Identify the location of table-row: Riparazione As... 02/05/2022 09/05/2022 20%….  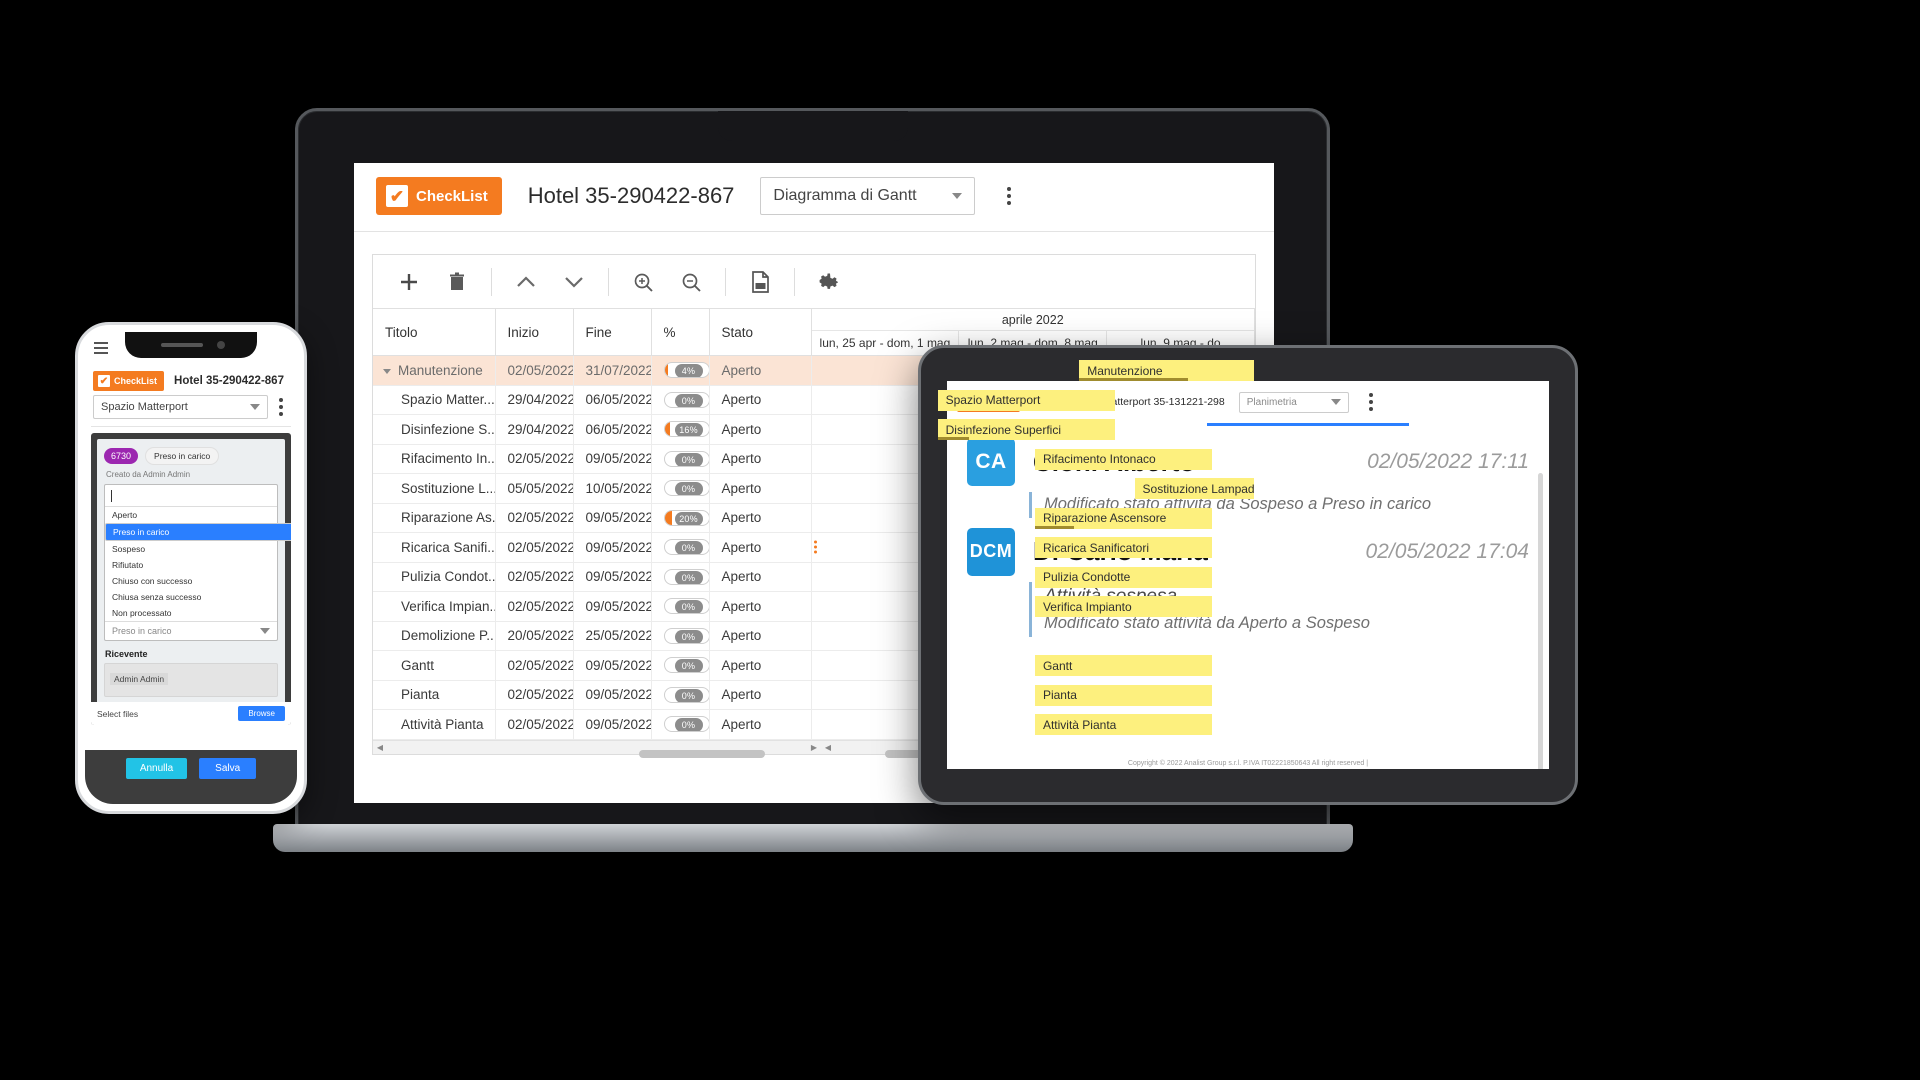
(814, 518).